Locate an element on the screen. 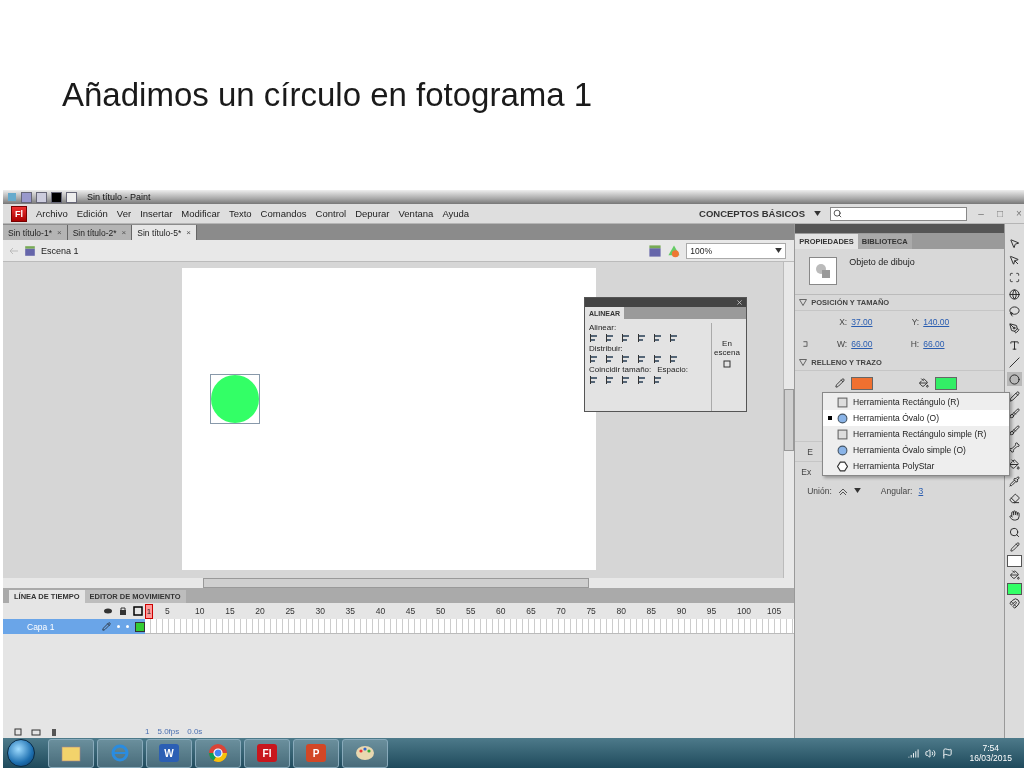 Image resolution: width=1024 pixels, height=768 pixels. folder-icon is located at coordinates (71, 753).